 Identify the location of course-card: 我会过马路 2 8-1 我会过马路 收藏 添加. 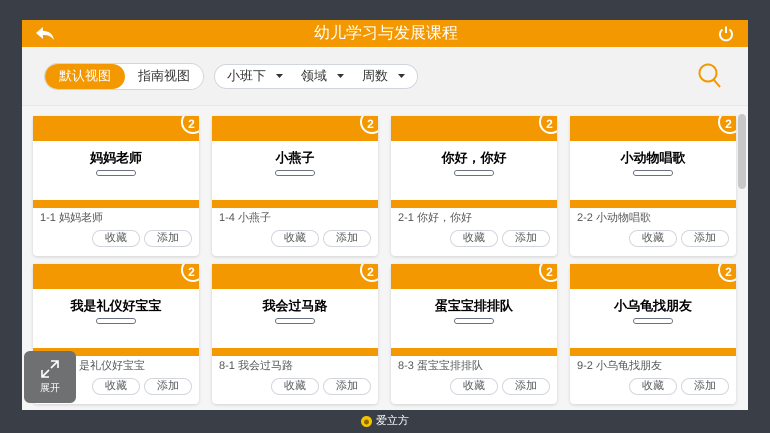
(295, 334).